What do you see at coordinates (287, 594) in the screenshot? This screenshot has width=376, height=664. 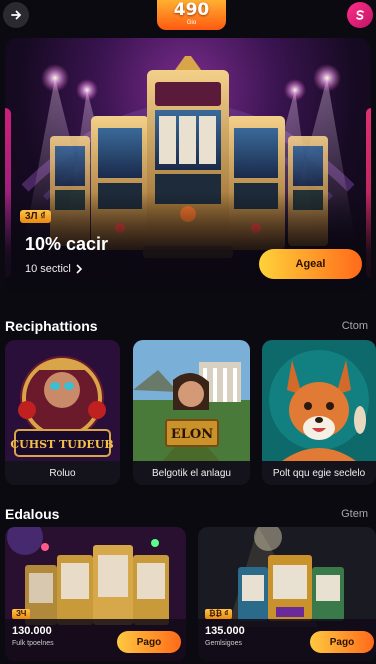 I see `promo-card: ₿₿ ₫ 135.000 Gemlsigoes Pago` at bounding box center [287, 594].